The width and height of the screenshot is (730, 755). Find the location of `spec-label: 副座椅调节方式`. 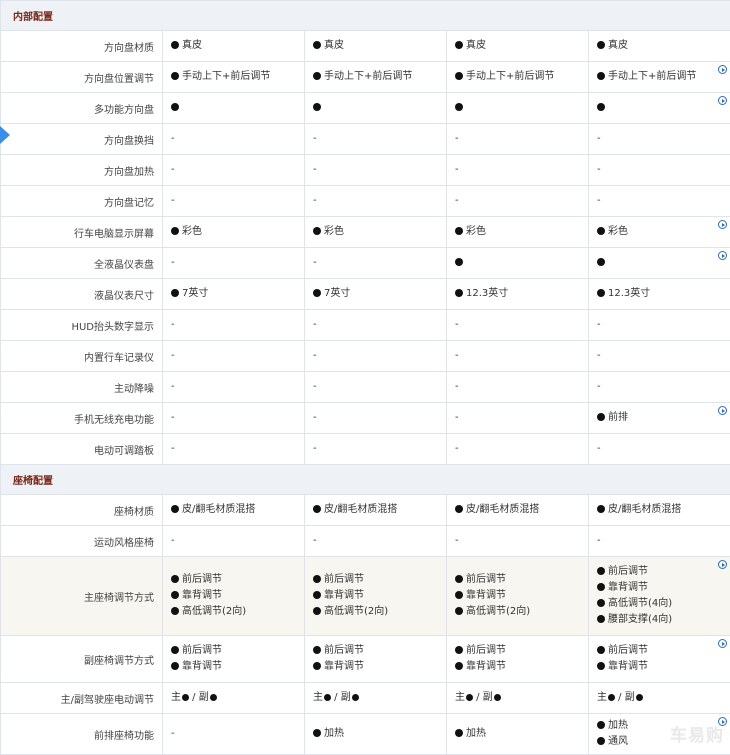

spec-label: 副座椅调节方式 is located at coordinates (82, 659).